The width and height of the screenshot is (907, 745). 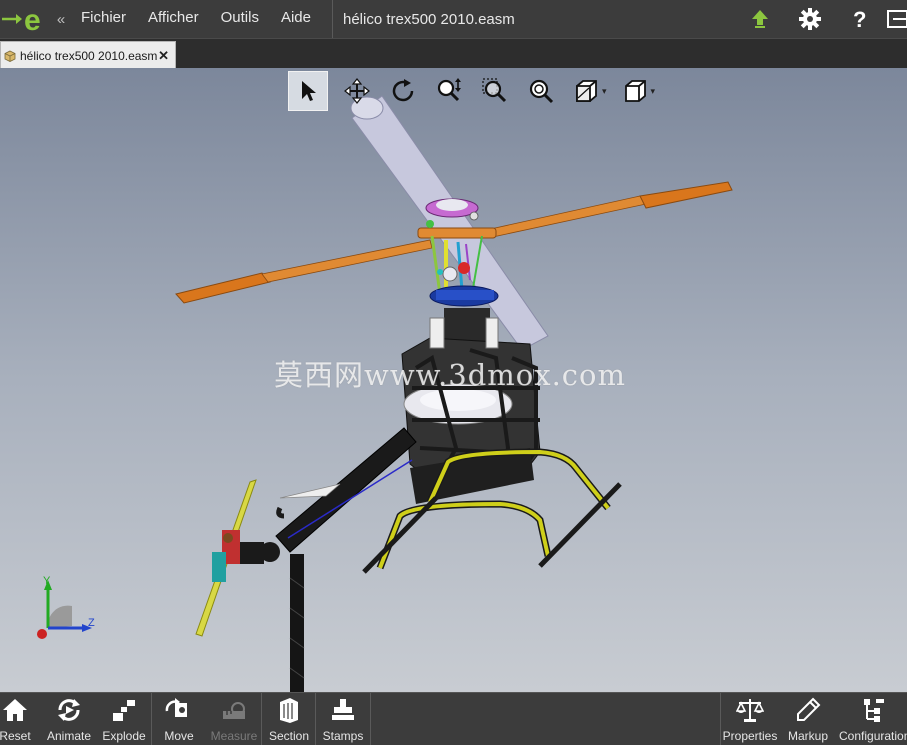 I want to click on minimize-icon, so click(x=897, y=19).